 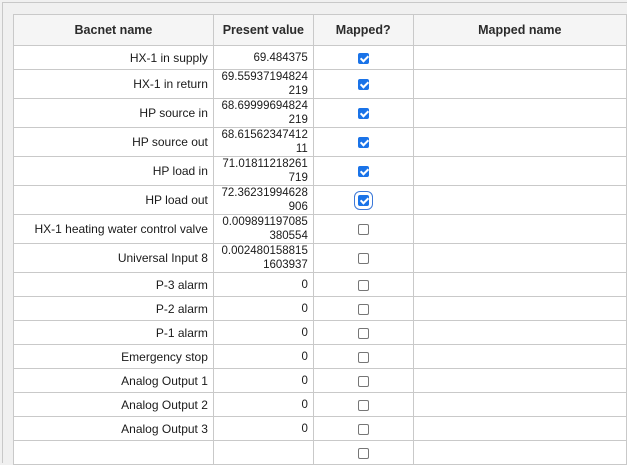 I want to click on table-row, so click(x=320, y=452).